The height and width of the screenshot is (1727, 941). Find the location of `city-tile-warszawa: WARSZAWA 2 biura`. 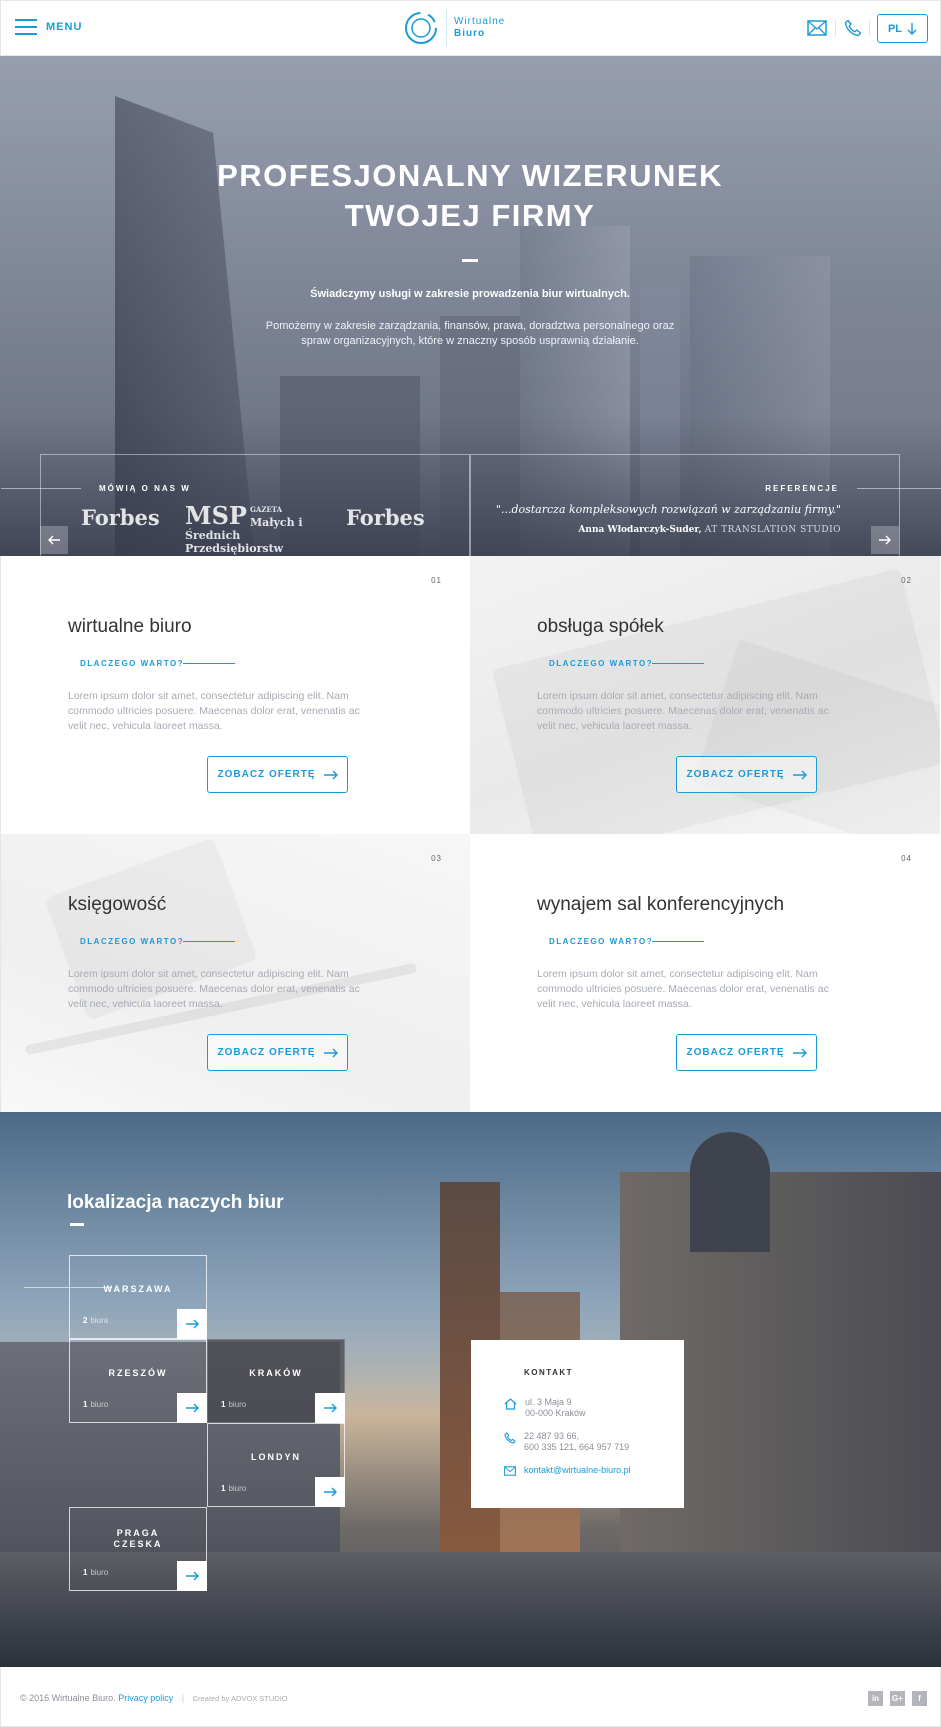

city-tile-warszawa: WARSZAWA 2 biura is located at coordinates (138, 1297).